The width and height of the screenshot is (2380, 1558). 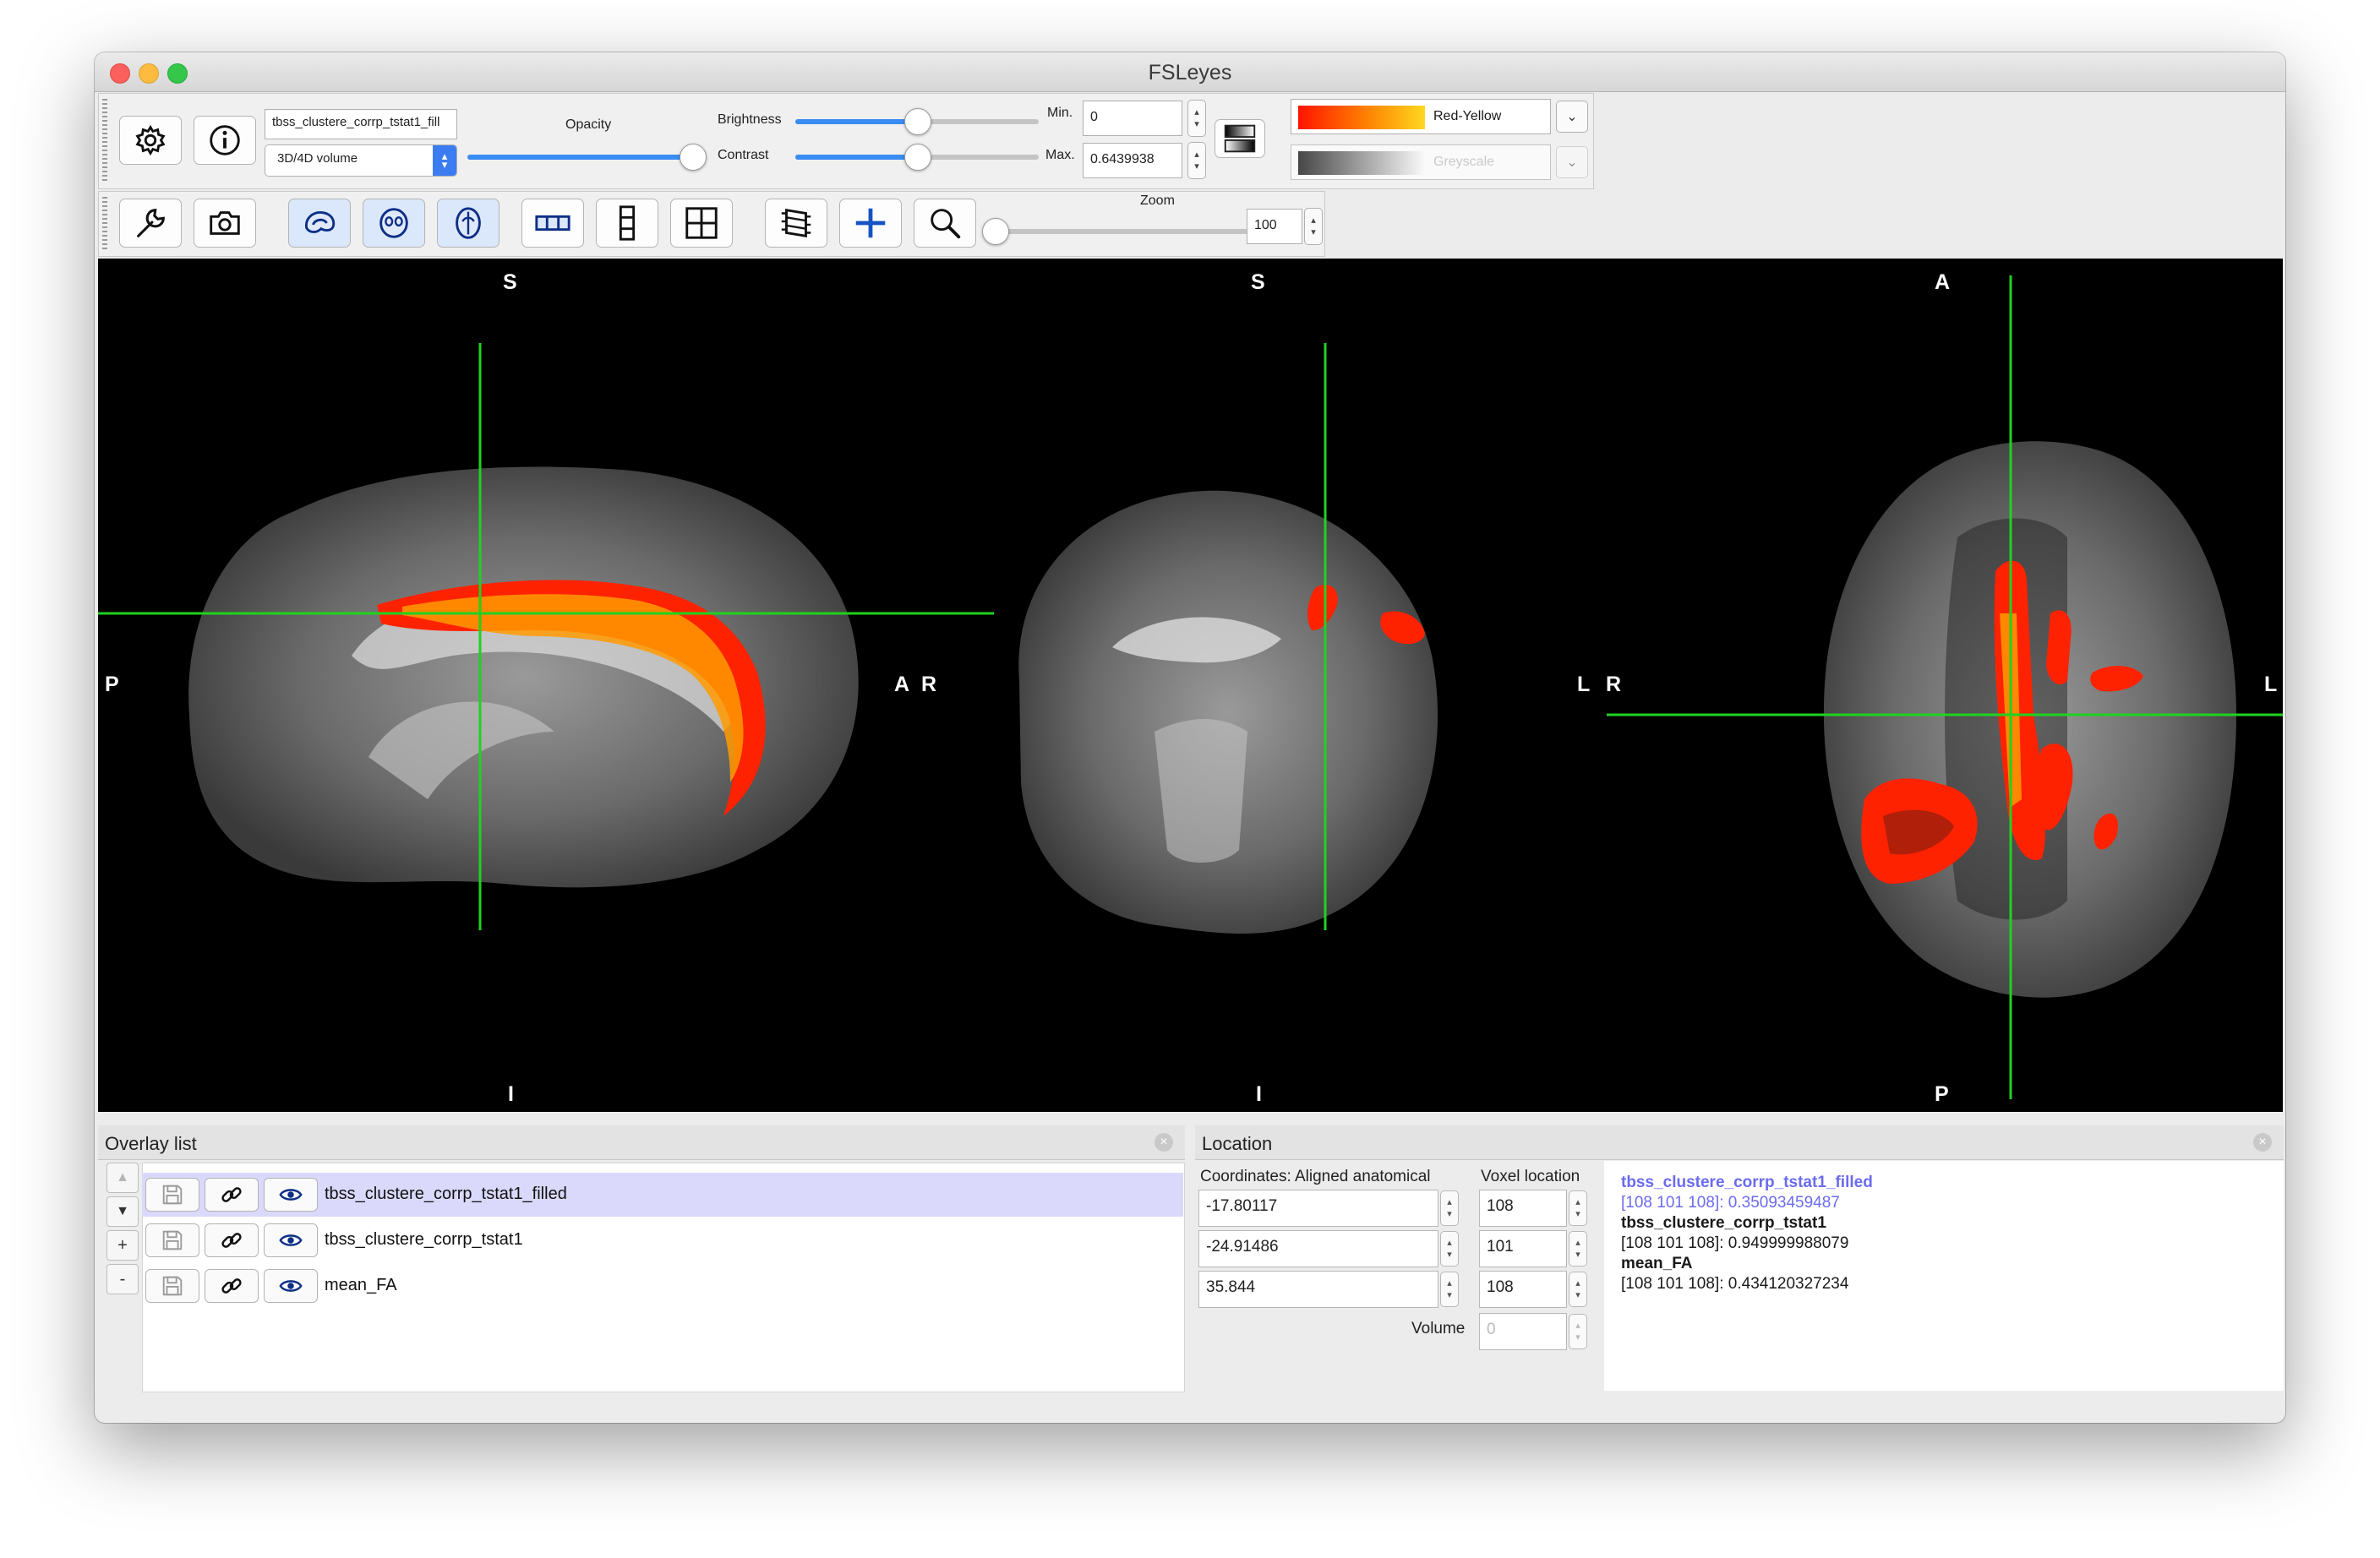 I want to click on toggle-sagittal-button, so click(x=320, y=223).